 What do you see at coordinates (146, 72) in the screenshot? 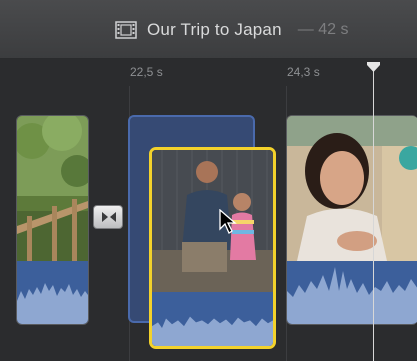
I see `ruler-tick-label: 22,5 s` at bounding box center [146, 72].